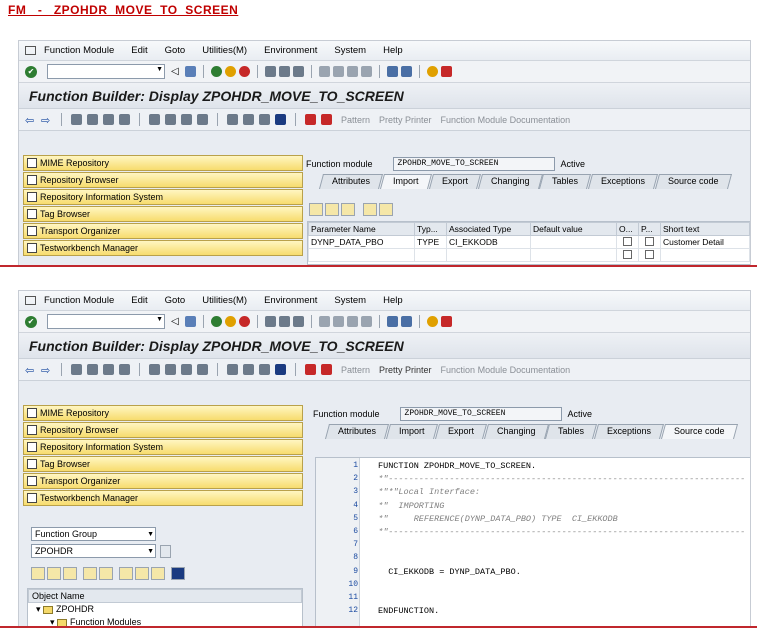 The height and width of the screenshot is (636, 757). Describe the element at coordinates (30, 50) in the screenshot. I see `window-menu-icon` at that location.